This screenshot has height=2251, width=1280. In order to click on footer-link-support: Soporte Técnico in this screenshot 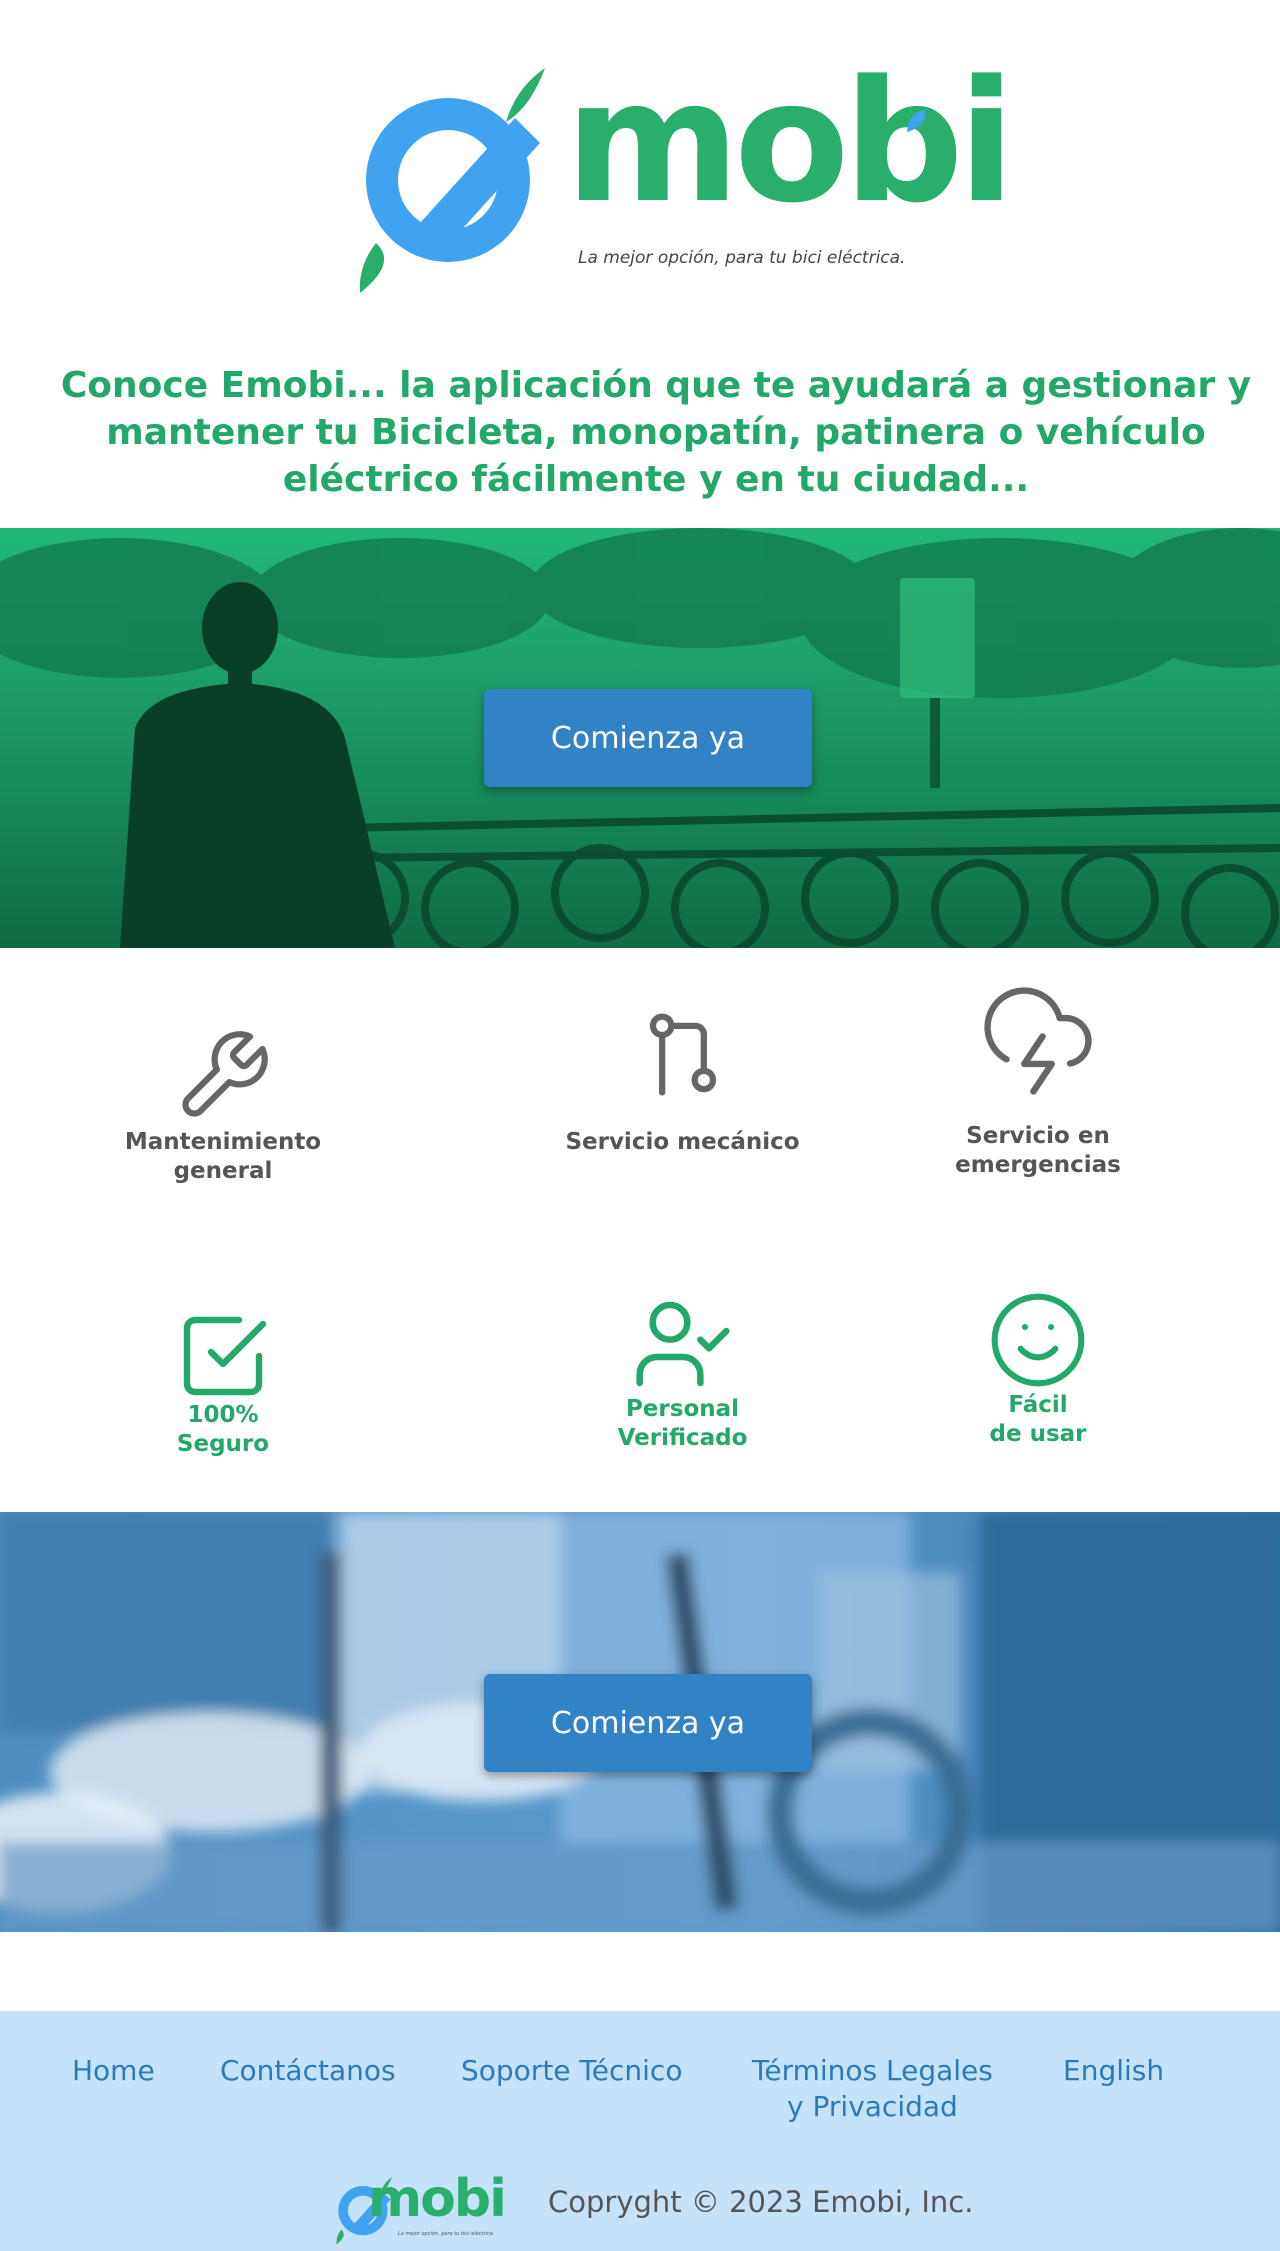, I will do `click(571, 2071)`.